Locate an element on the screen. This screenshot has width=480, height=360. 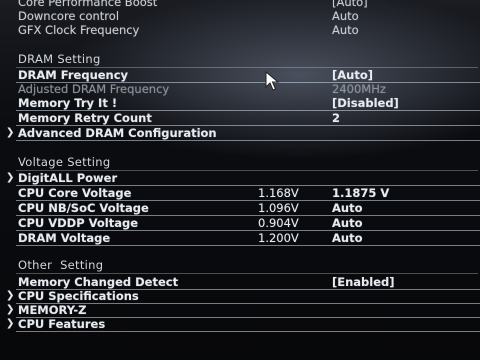
current-voltage: 0.904V is located at coordinates (278, 223).